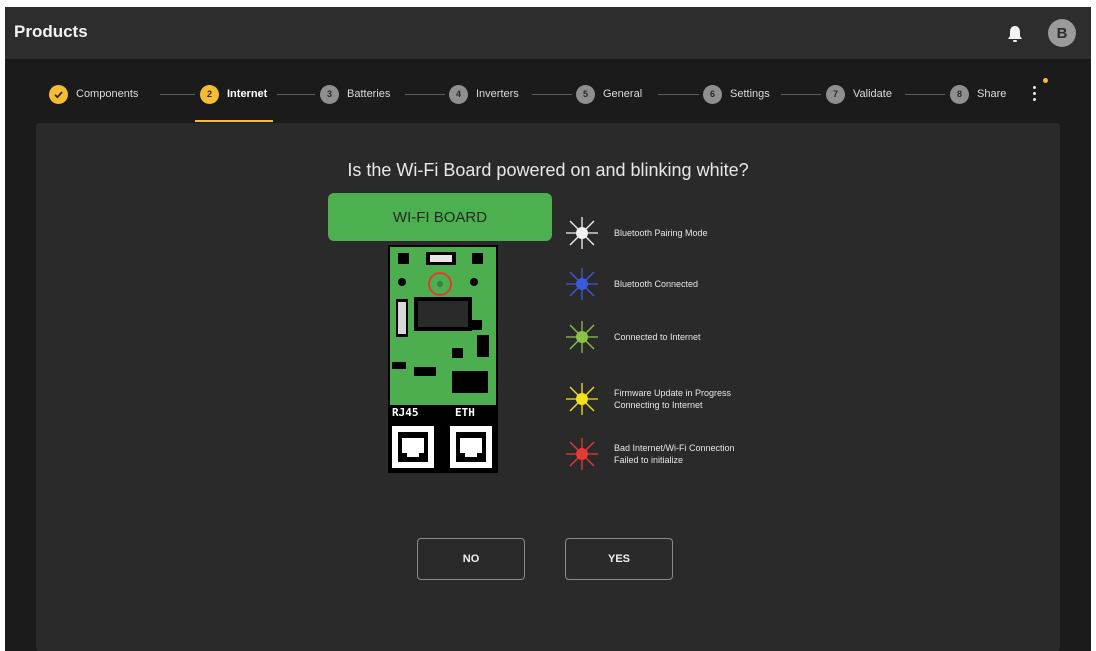  Describe the element at coordinates (465, 412) in the screenshot. I see `port-label-eth: ETH` at that location.